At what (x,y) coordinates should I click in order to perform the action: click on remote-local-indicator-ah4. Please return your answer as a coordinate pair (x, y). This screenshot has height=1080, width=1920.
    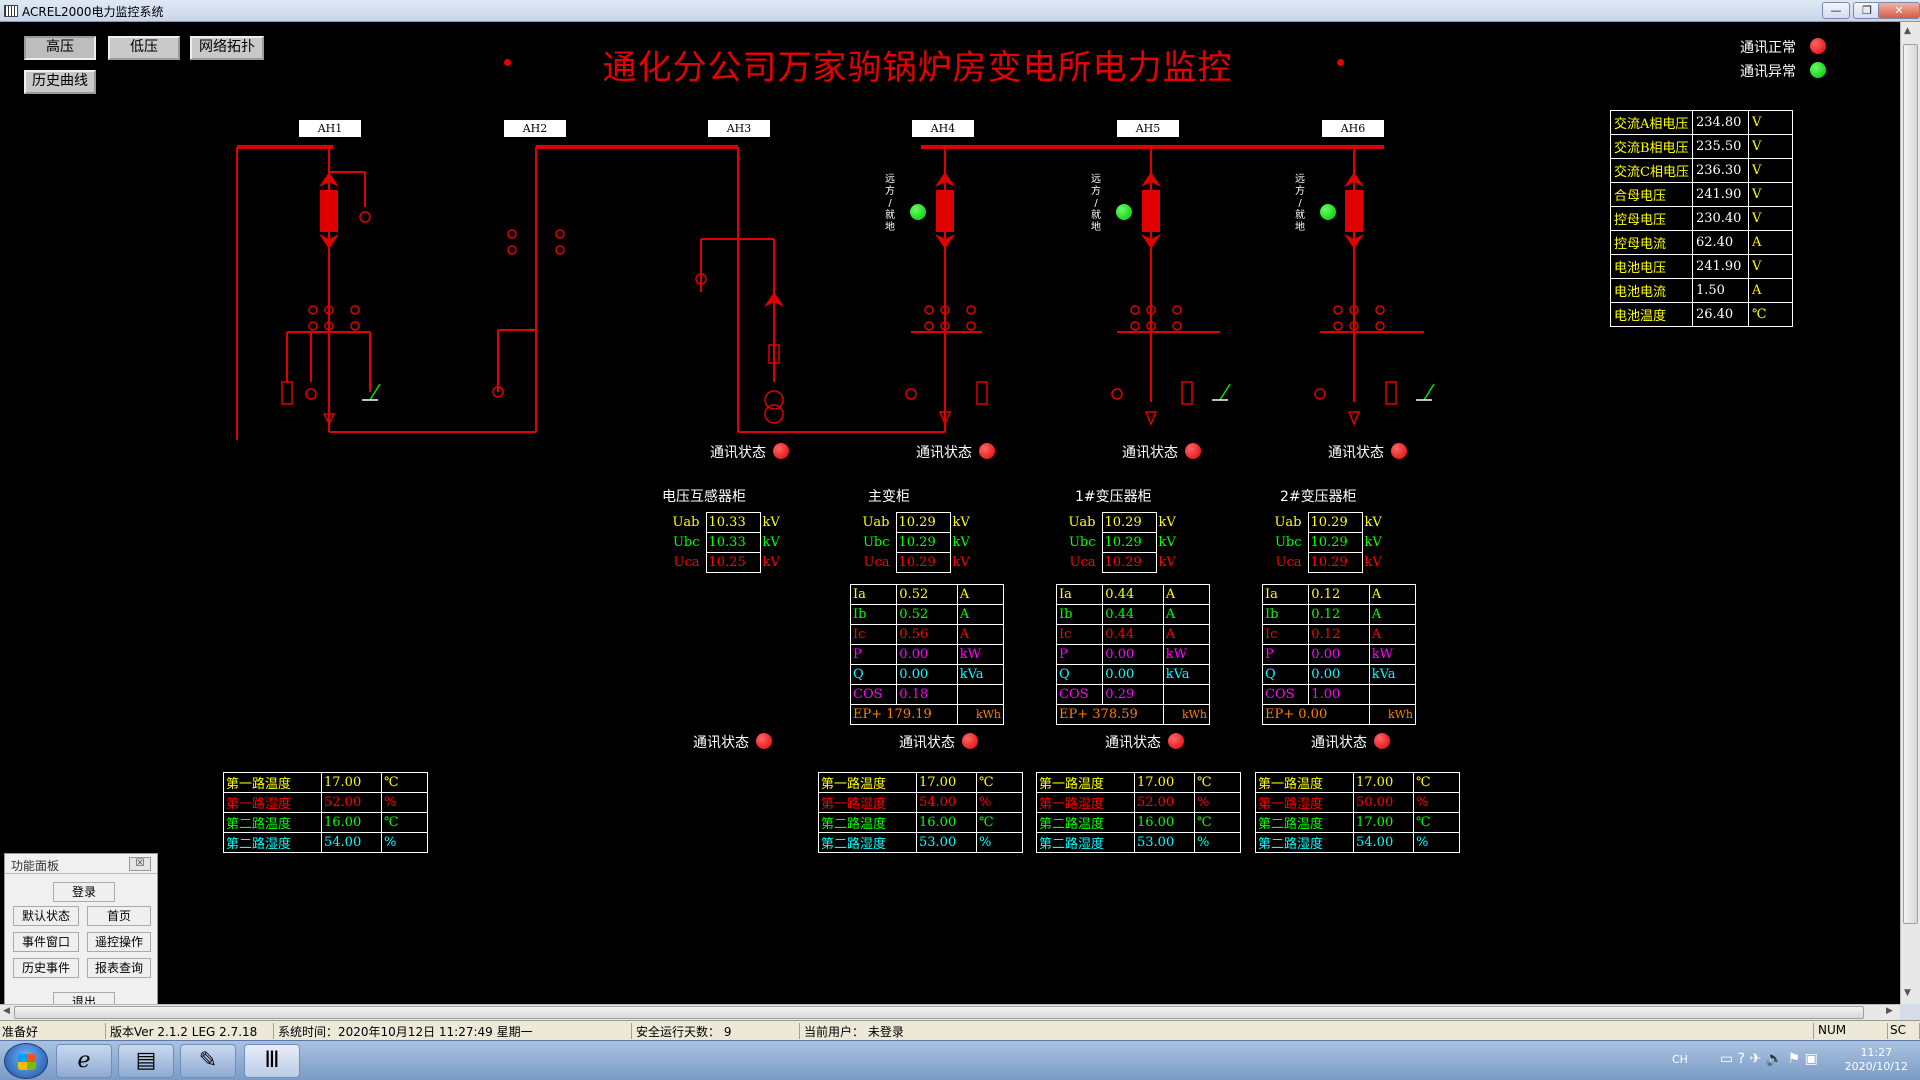
    Looking at the image, I should click on (918, 212).